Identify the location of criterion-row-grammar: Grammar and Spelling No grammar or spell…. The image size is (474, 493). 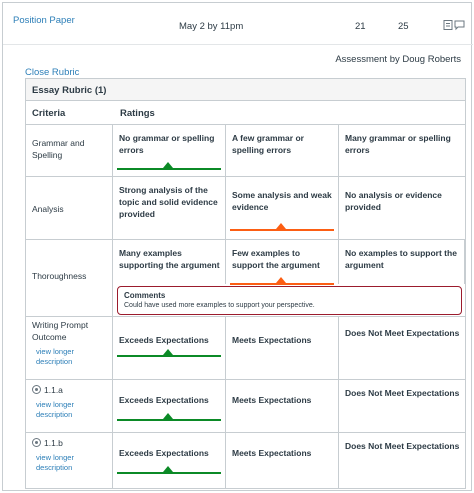
(245, 151).